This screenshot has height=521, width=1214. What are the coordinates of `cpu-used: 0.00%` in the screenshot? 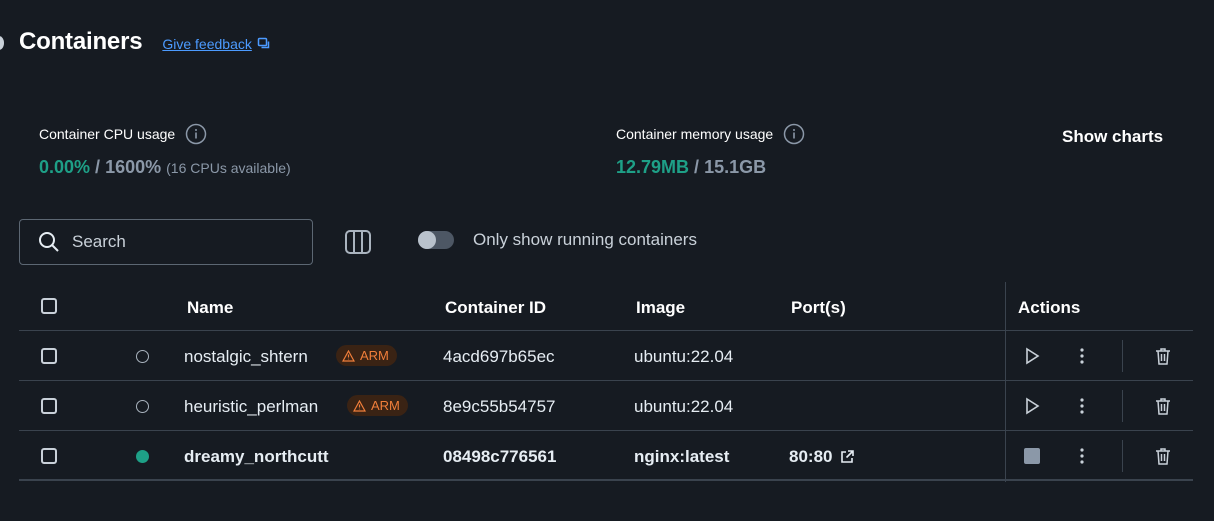 It's located at (65, 167).